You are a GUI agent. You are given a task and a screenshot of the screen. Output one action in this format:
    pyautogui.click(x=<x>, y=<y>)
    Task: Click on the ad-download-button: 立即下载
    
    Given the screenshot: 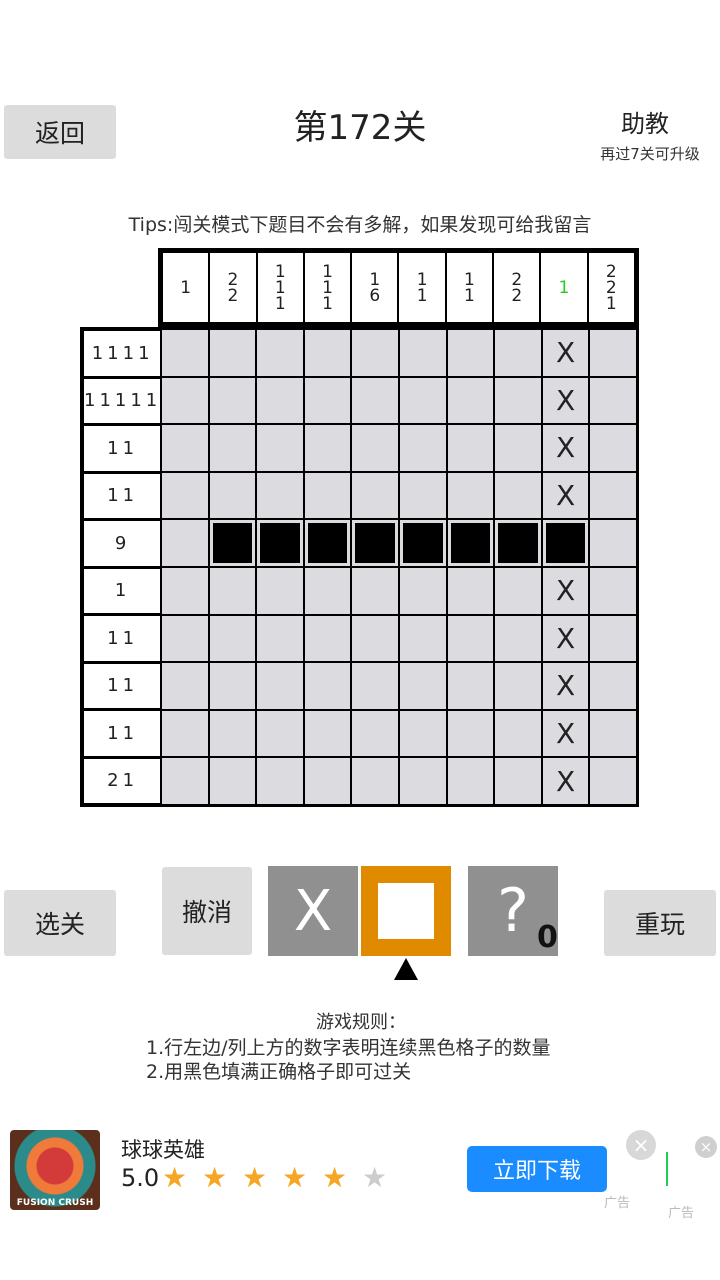 What is the action you would take?
    pyautogui.click(x=537, y=1169)
    